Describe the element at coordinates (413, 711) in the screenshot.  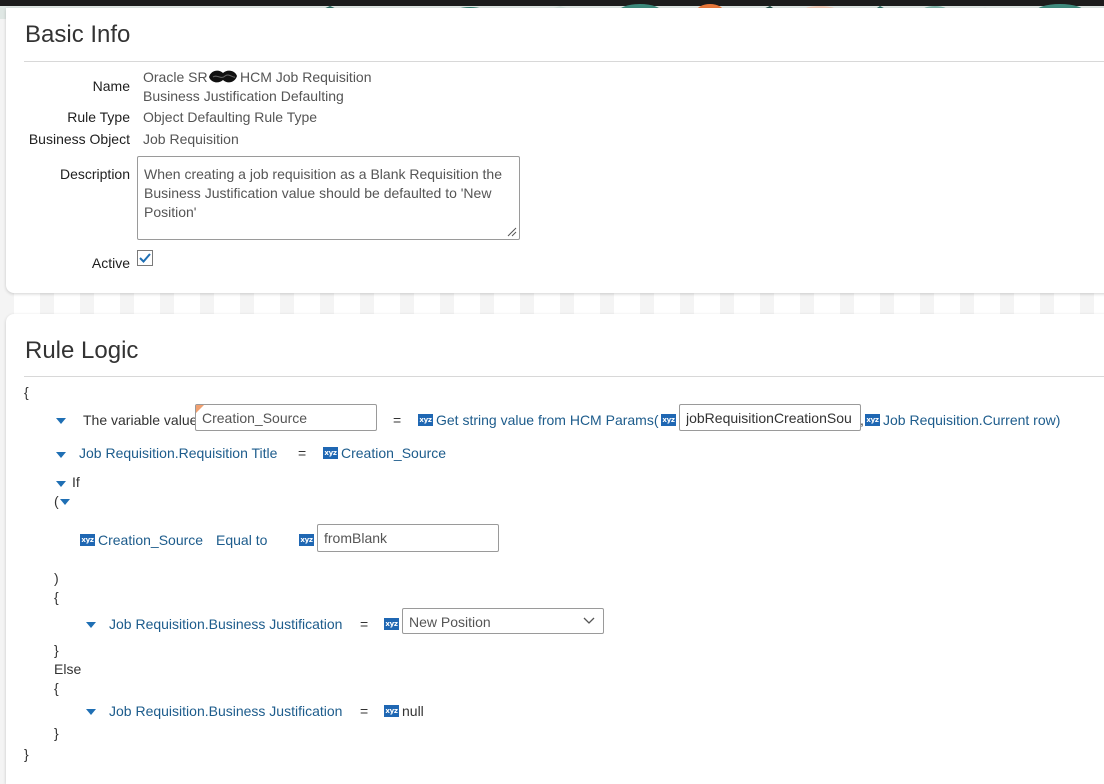
I see `else-value-text: null` at that location.